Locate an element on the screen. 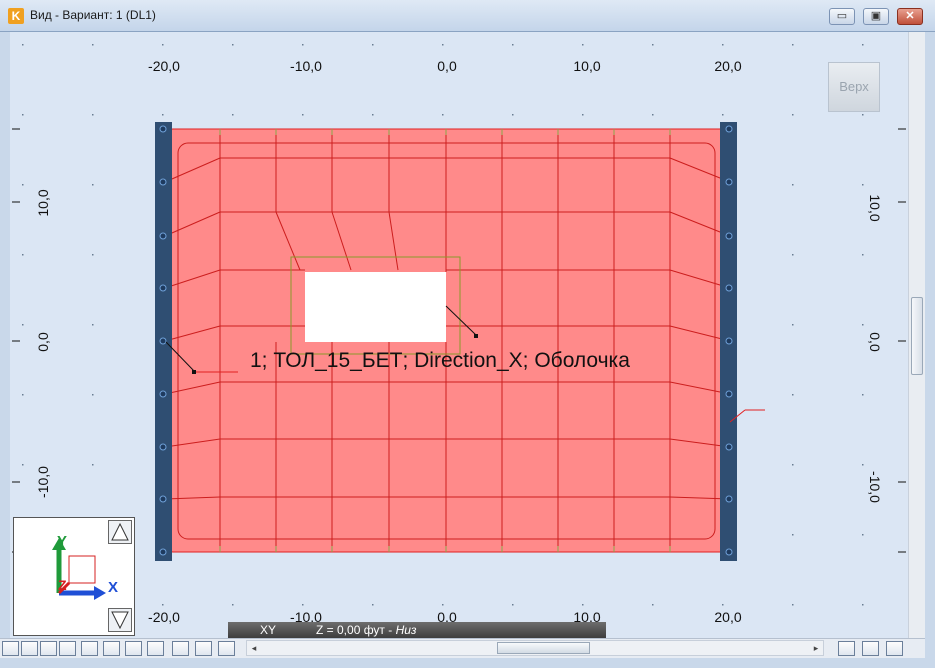  vertical-scroll-thumb is located at coordinates (917, 336).